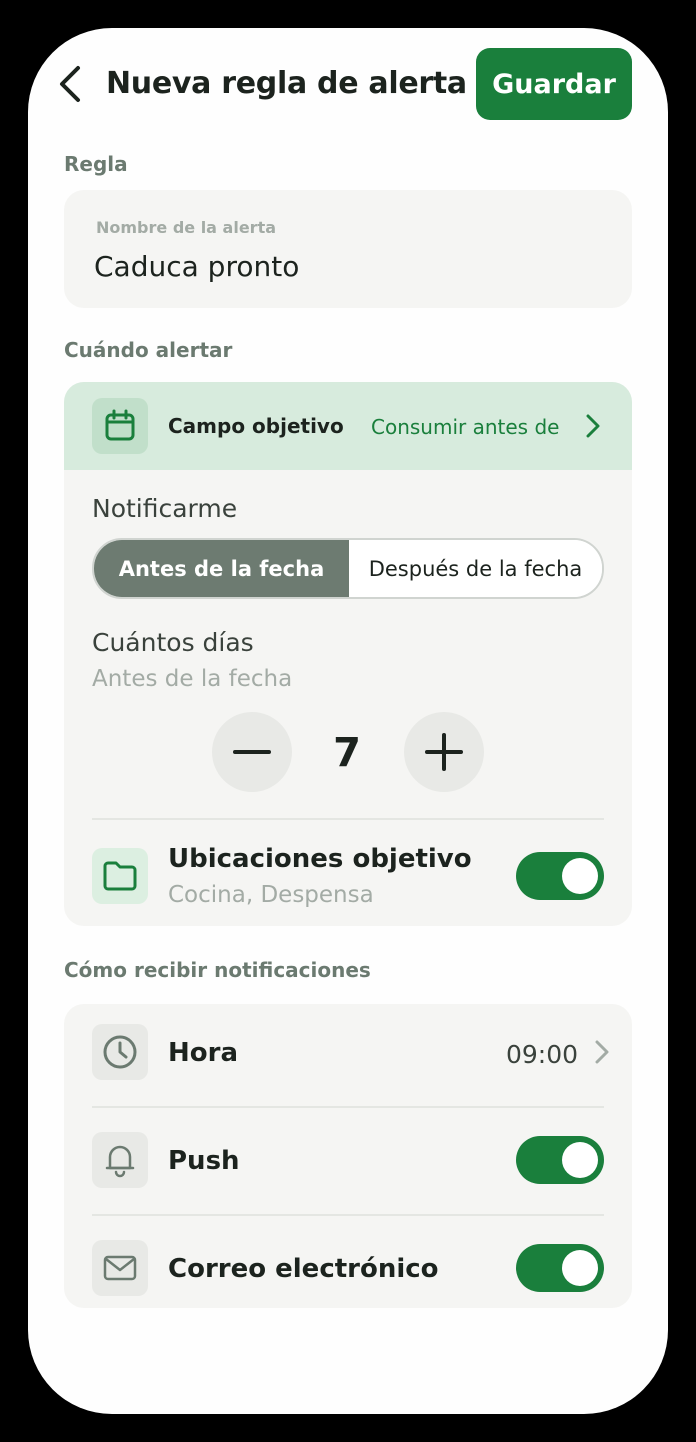  I want to click on notify-timing-segmented-control: Antes de la fecha Después de la fecha, so click(348, 568).